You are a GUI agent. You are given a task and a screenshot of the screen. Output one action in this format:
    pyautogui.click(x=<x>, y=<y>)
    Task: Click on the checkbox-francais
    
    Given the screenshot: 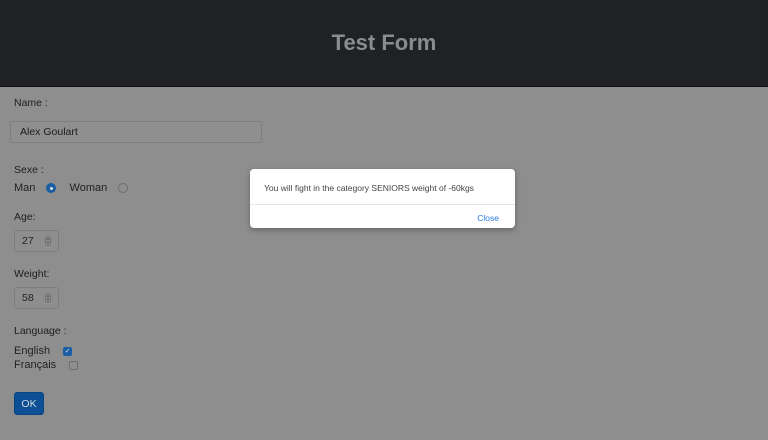 What is the action you would take?
    pyautogui.click(x=74, y=365)
    